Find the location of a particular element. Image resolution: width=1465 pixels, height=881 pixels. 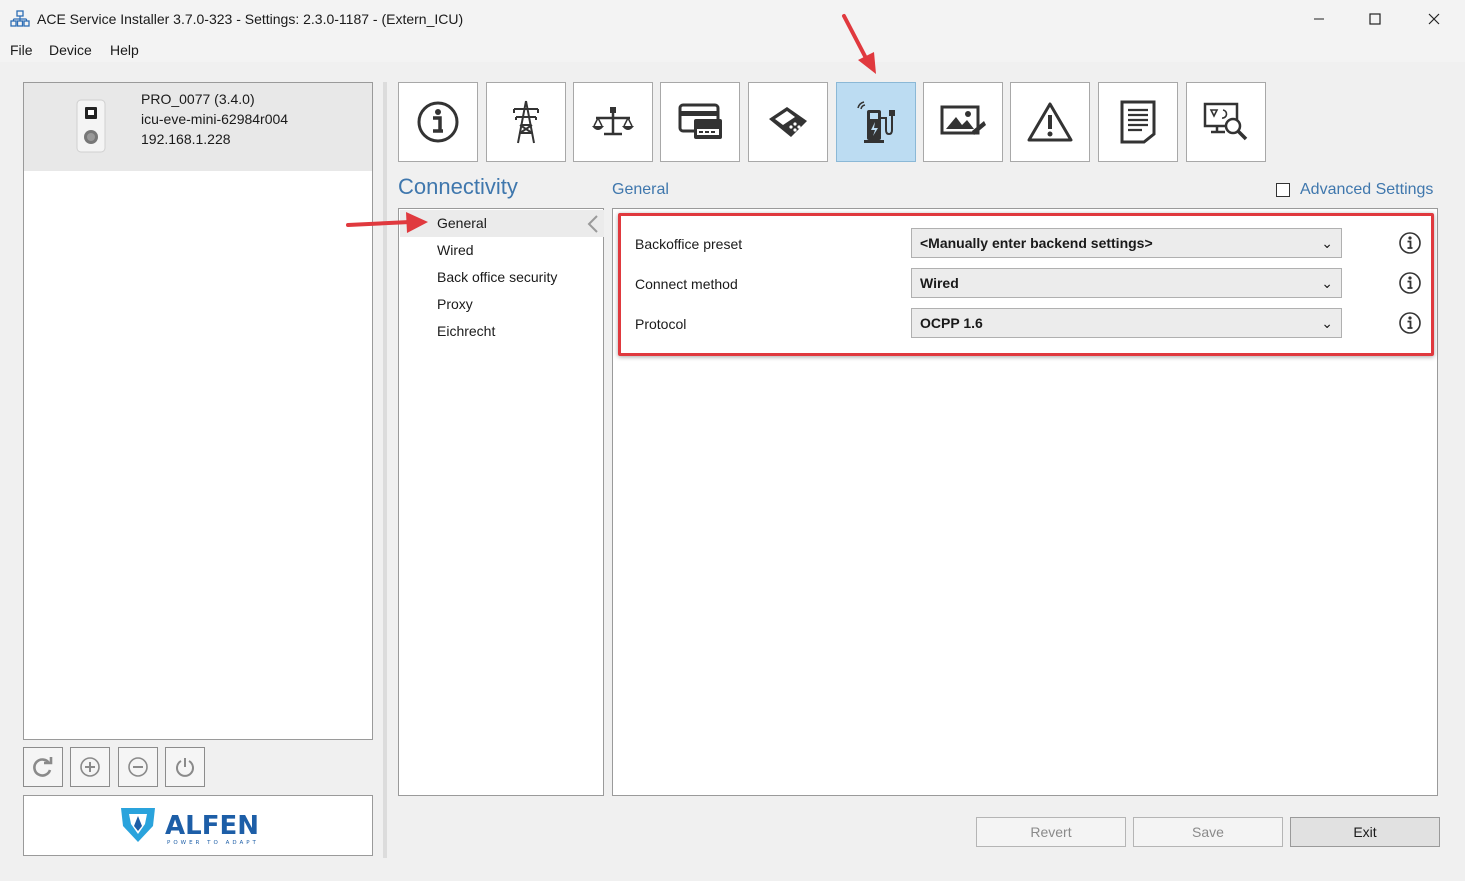

diagnostics-icon is located at coordinates (1225, 121).